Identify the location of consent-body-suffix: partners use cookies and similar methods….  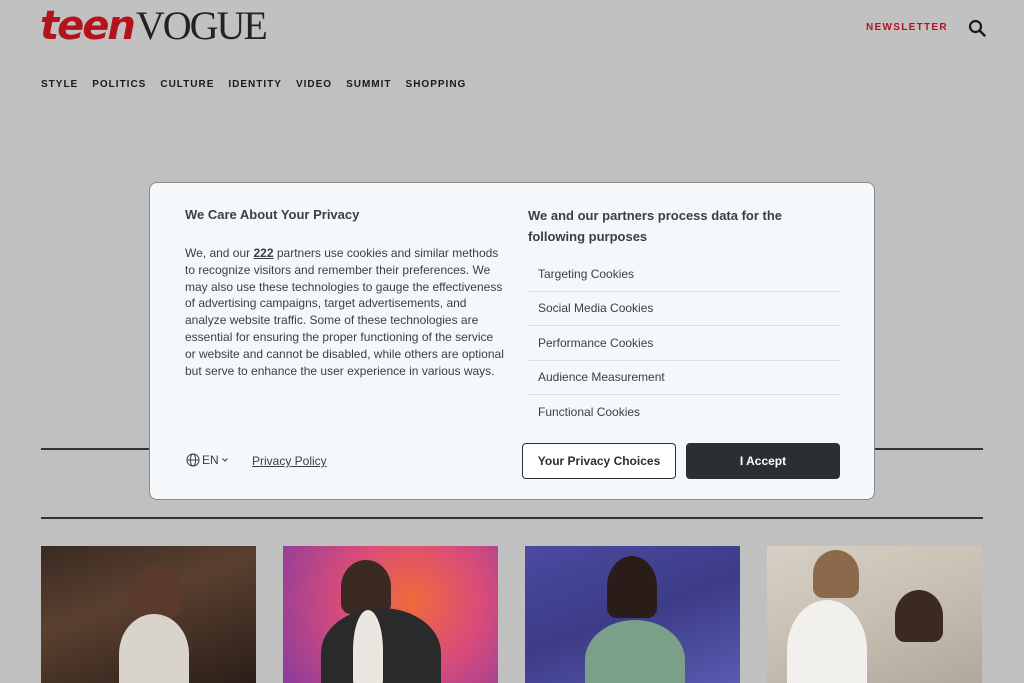
(344, 312).